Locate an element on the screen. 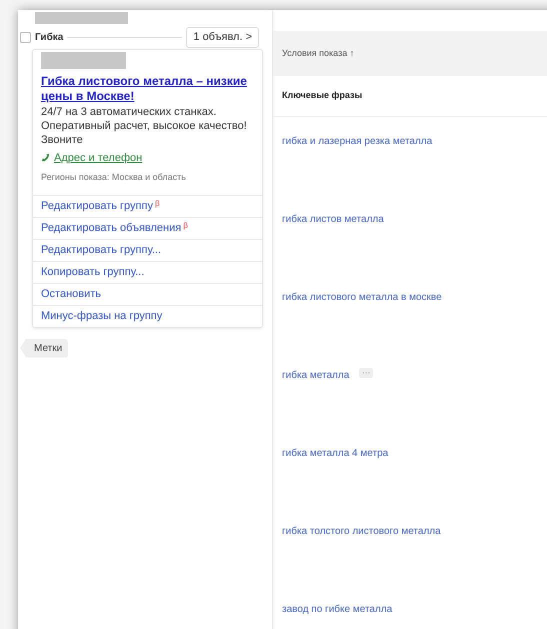  section-heading: Ключевые фразы is located at coordinates (410, 96).